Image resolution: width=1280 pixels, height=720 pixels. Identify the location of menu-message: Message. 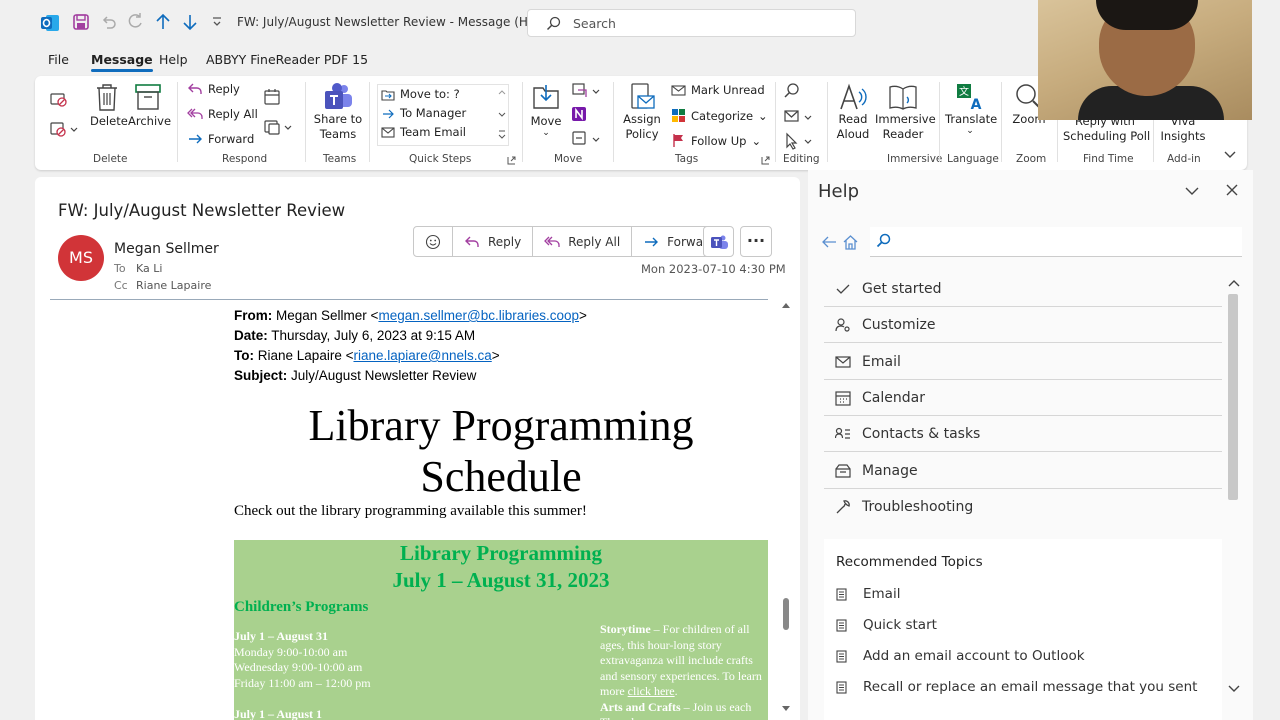
(122, 62).